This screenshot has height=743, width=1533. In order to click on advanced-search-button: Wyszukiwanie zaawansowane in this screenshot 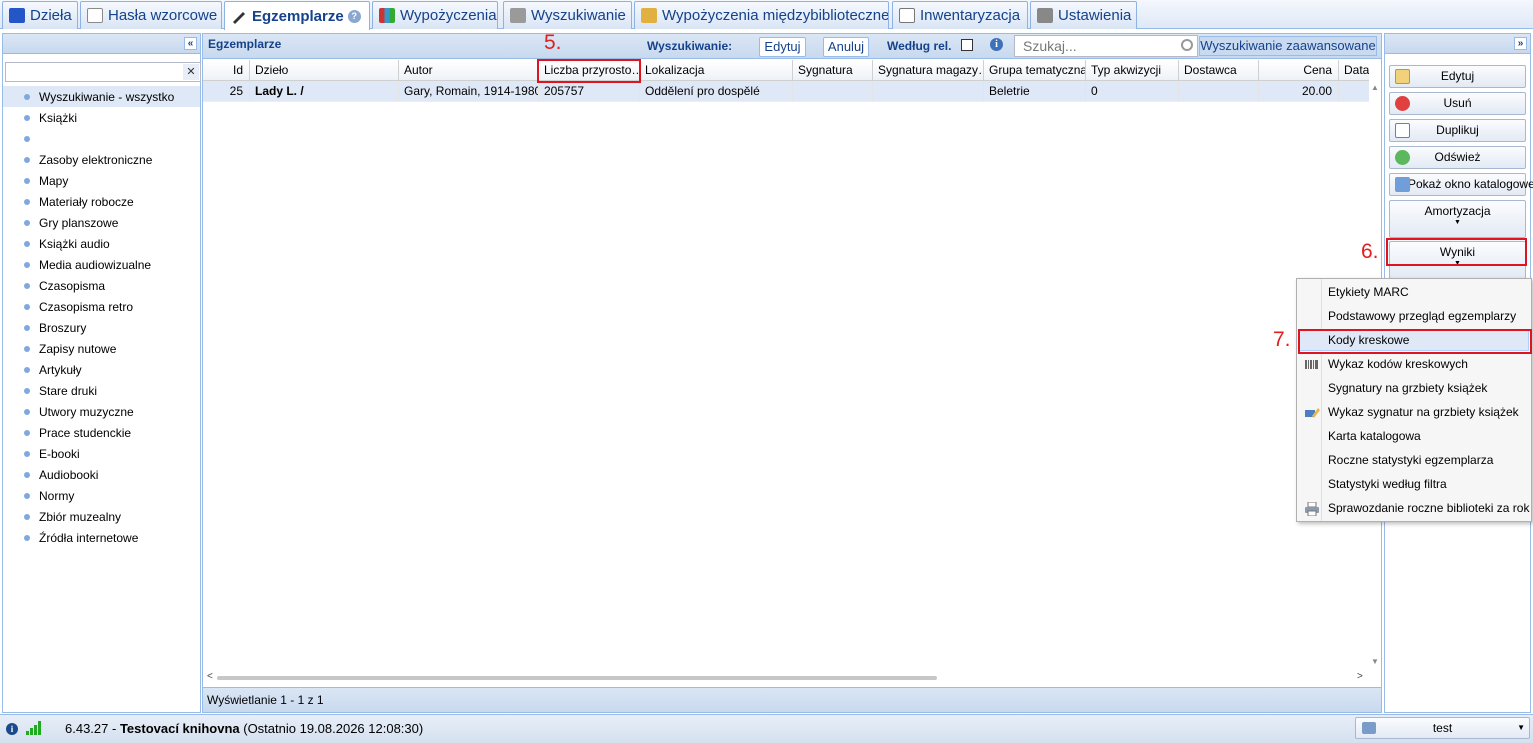, I will do `click(1288, 46)`.